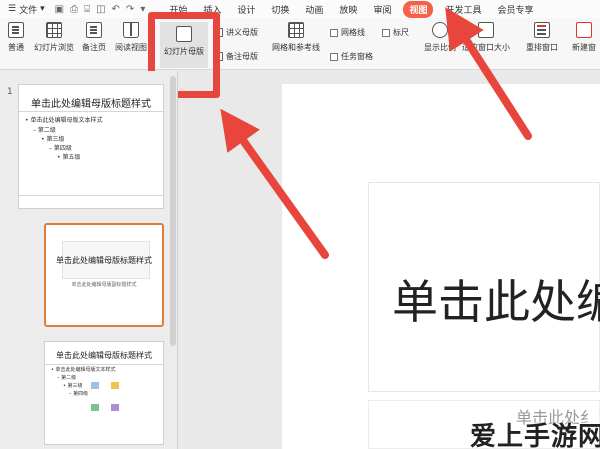 This screenshot has height=449, width=600. What do you see at coordinates (542, 30) in the screenshot?
I see `arrange-window-icon` at bounding box center [542, 30].